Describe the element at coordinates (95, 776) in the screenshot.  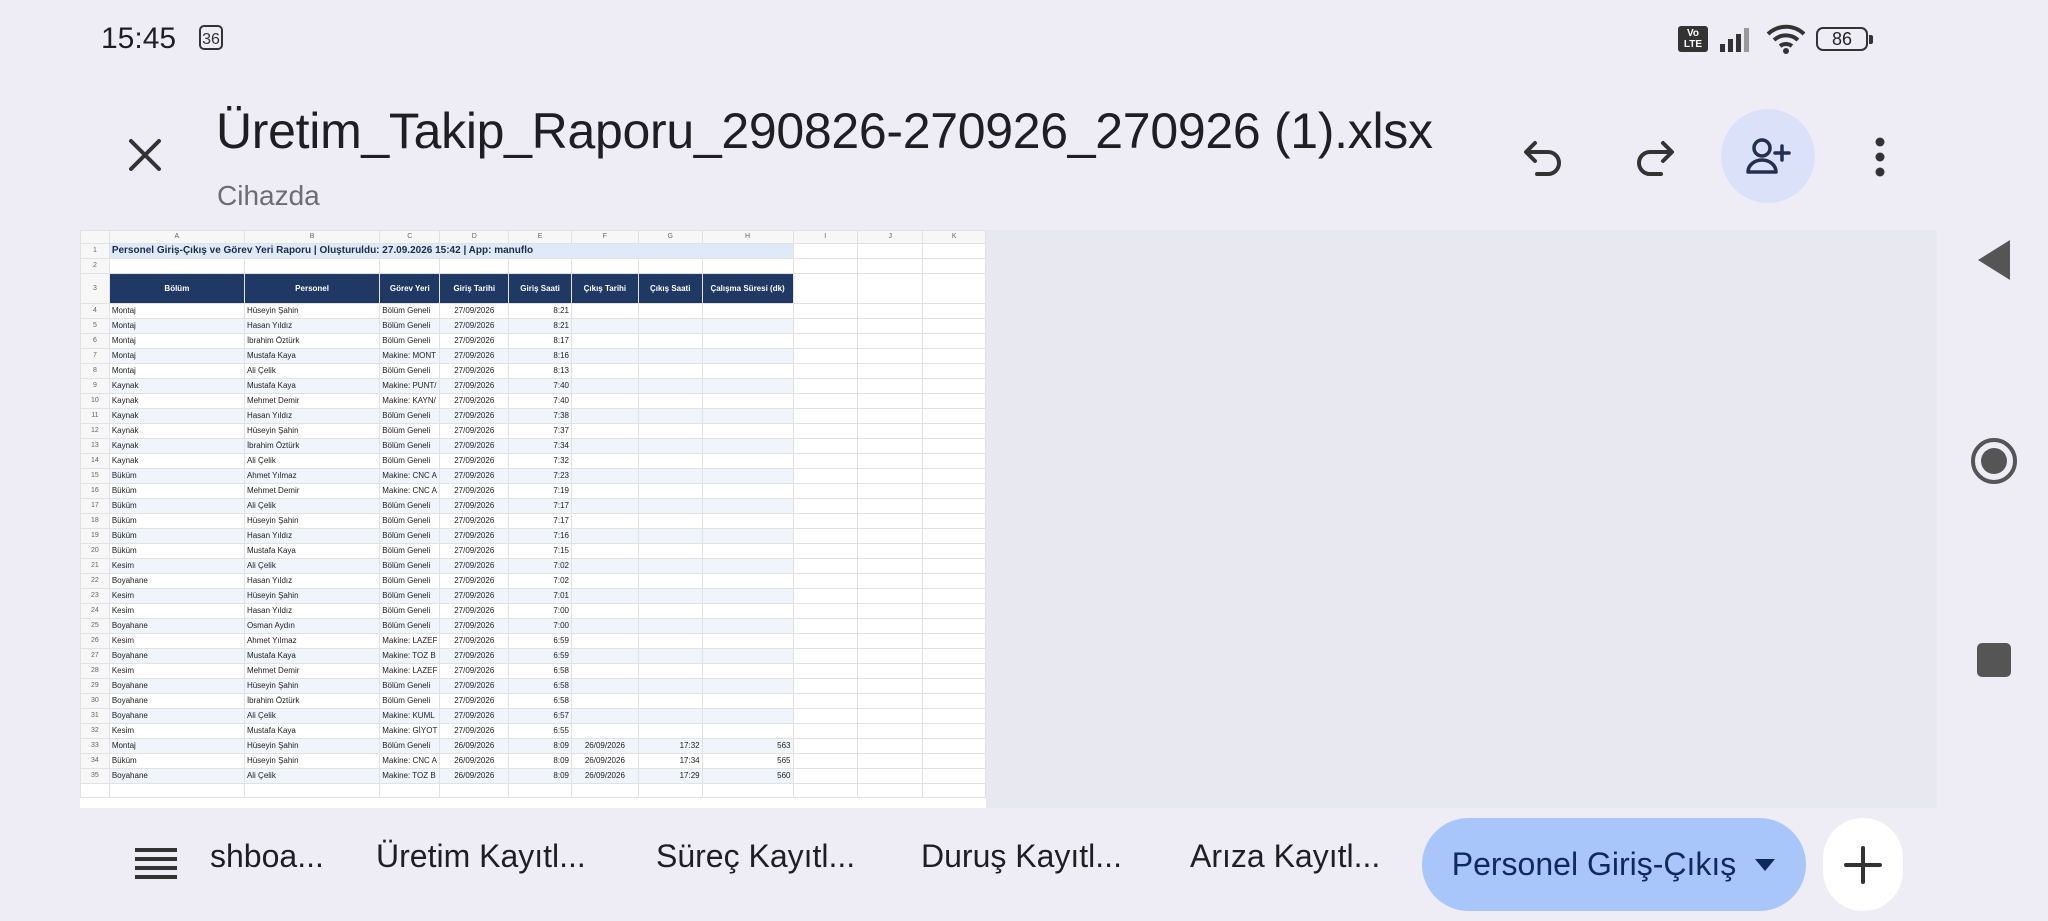
I see `row-number: 35` at that location.